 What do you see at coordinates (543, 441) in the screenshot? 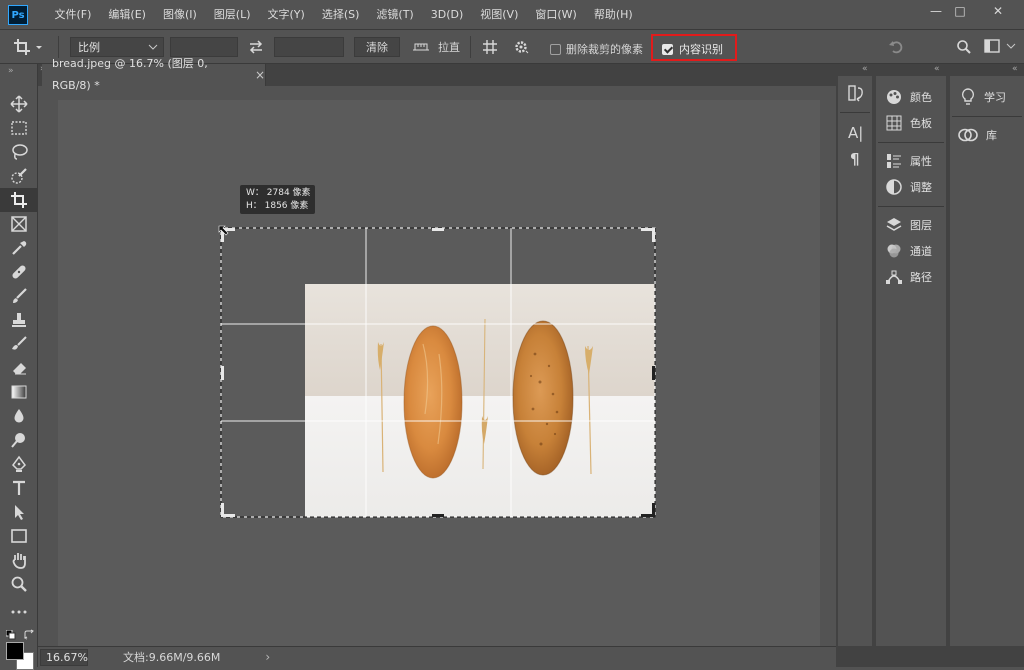
I see `crop-handles-dark` at bounding box center [543, 441].